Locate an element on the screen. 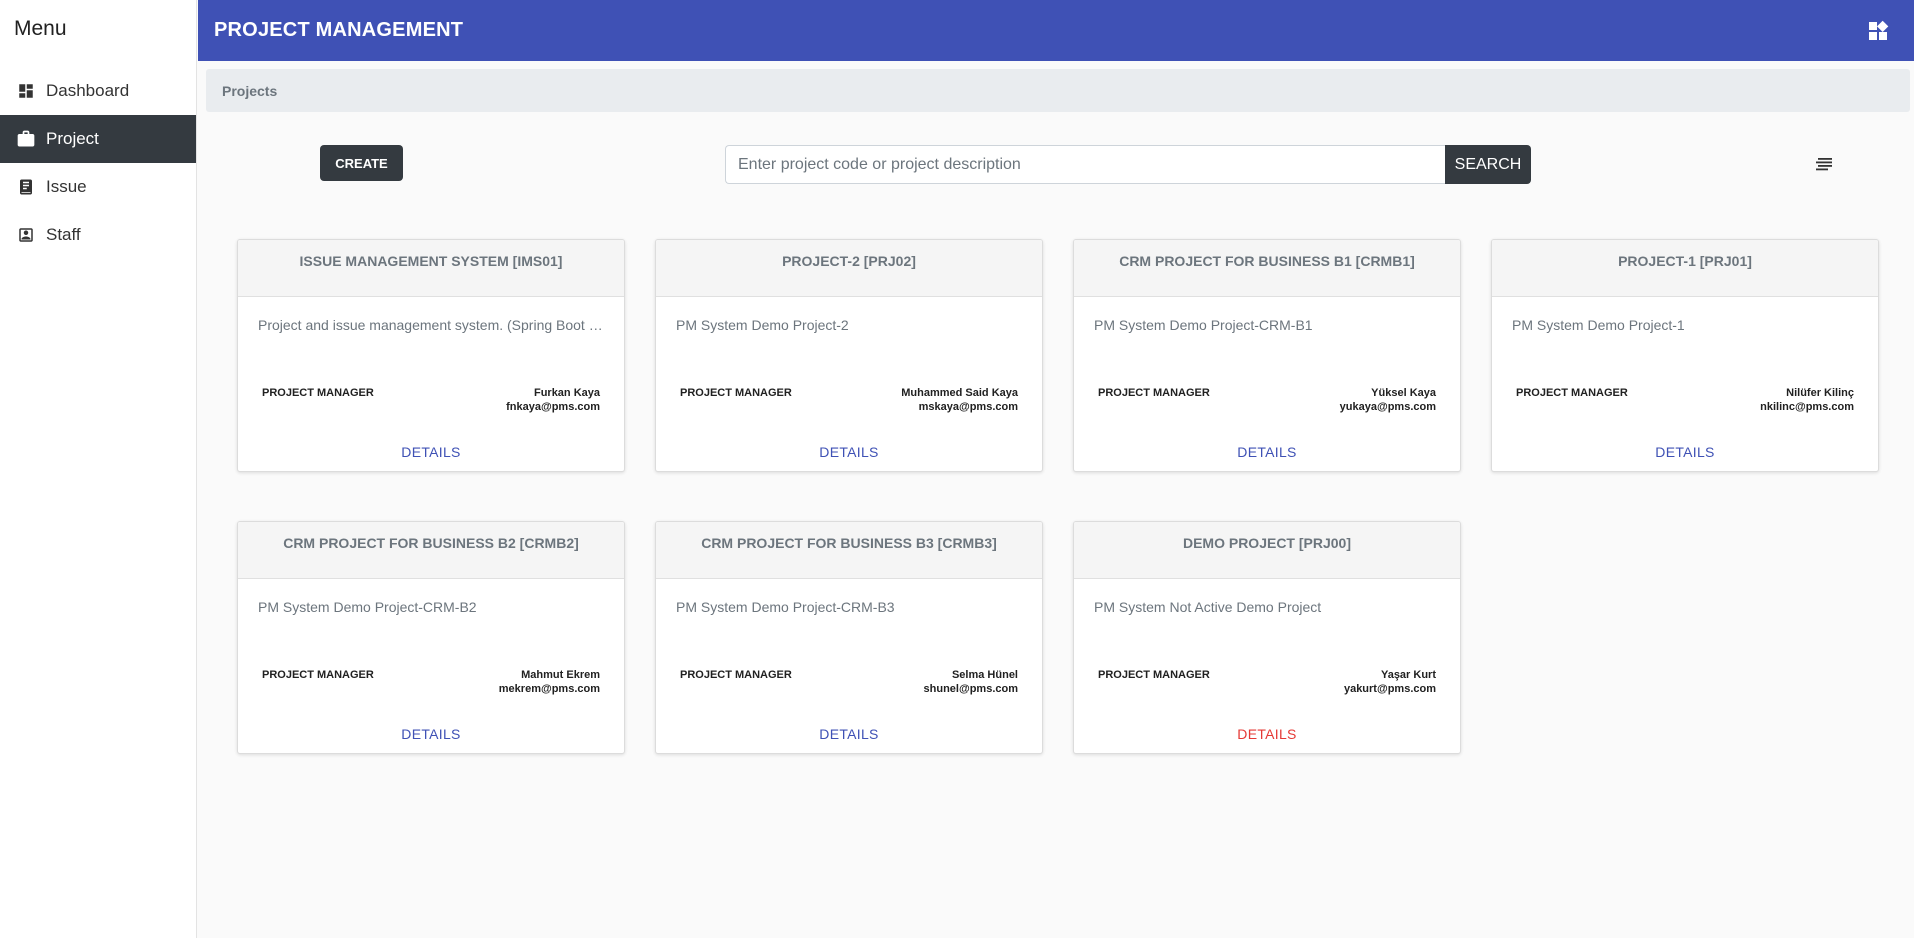  app-title: PROJECT MANAGEMENT is located at coordinates (339, 30).